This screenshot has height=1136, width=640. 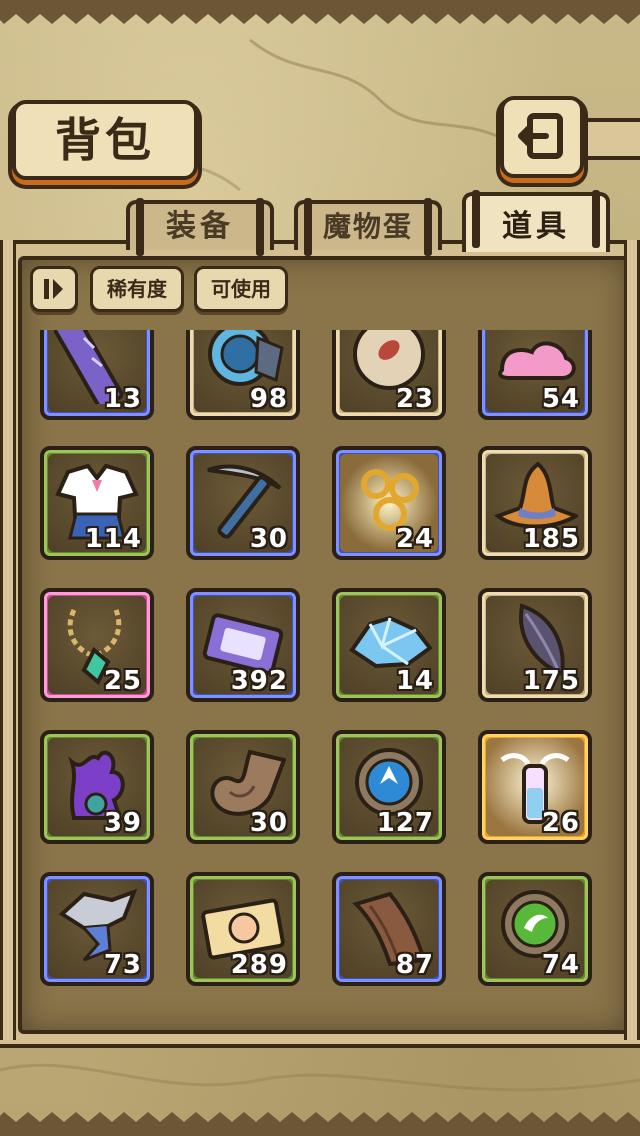 I want to click on item-count: 23, so click(x=414, y=399).